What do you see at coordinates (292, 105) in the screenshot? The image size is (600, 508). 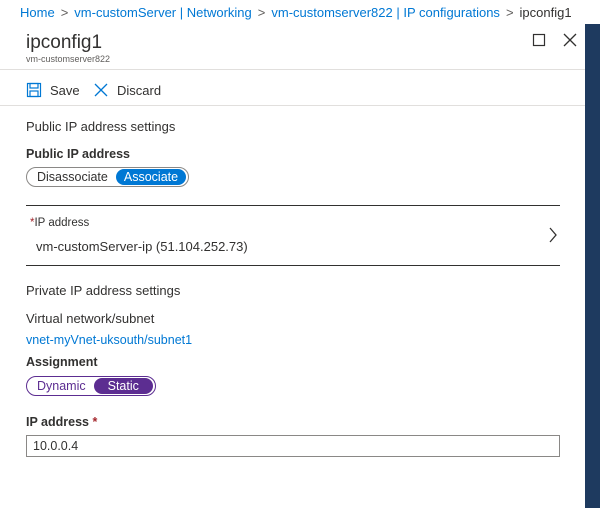 I see `toolbar-divider` at bounding box center [292, 105].